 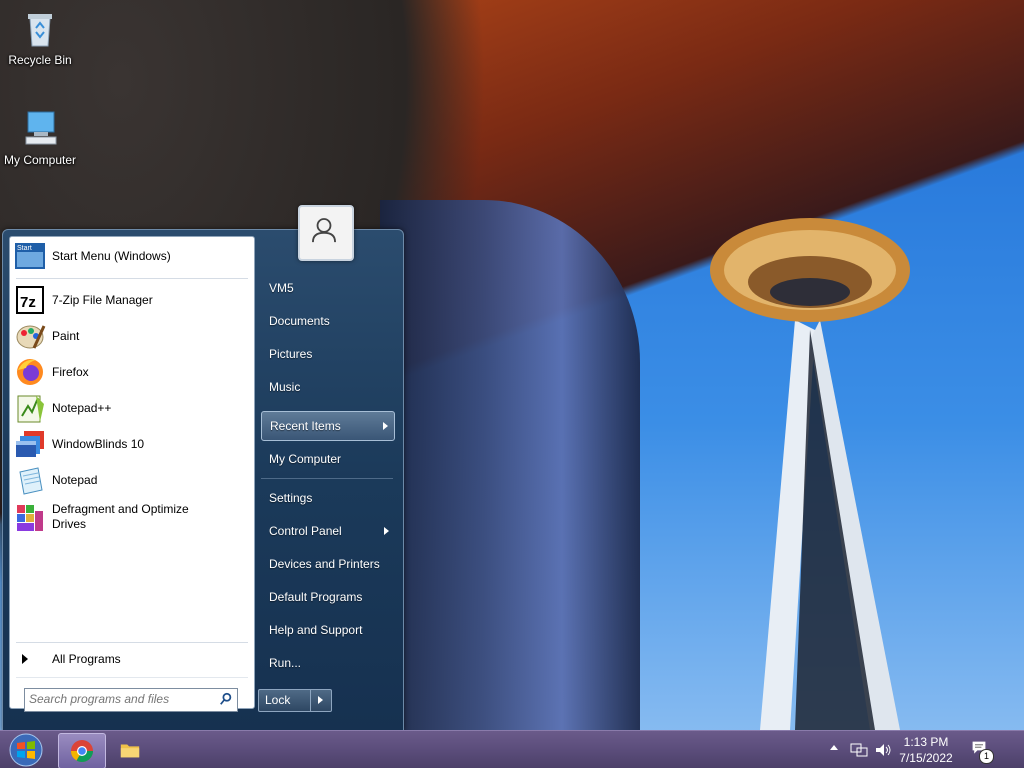 I want to click on desktop-icon-my-computer: My Computer, so click(x=40, y=137).